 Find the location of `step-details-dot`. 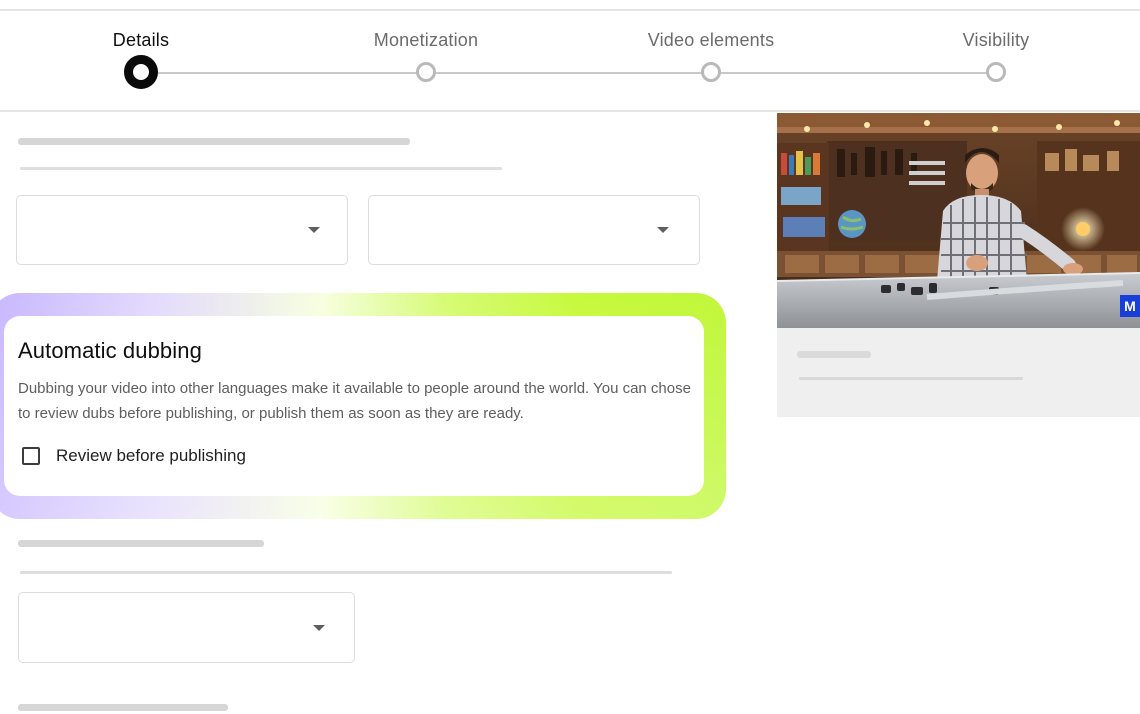

step-details-dot is located at coordinates (141, 72).